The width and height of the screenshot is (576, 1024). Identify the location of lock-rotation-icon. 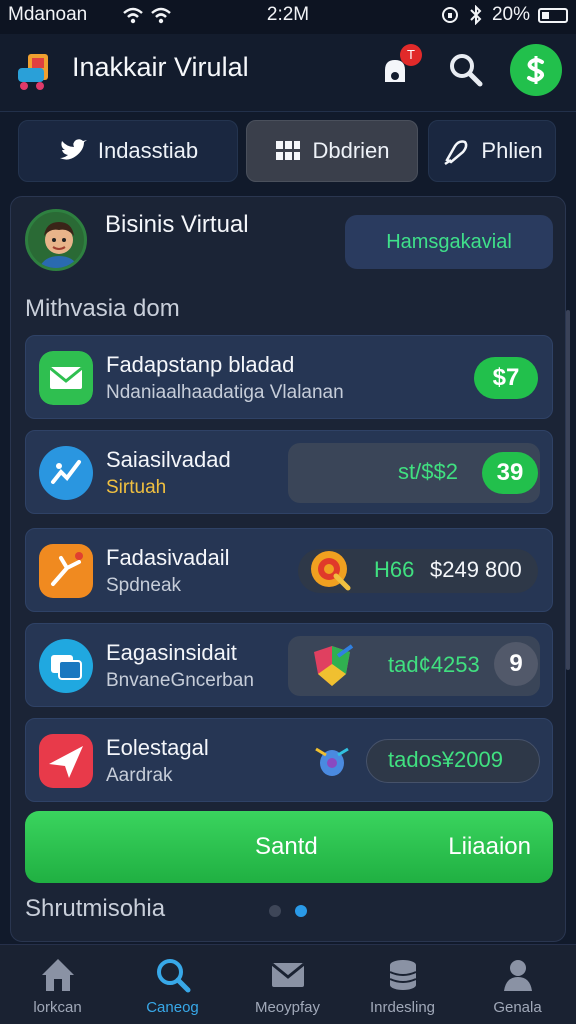
(449, 15).